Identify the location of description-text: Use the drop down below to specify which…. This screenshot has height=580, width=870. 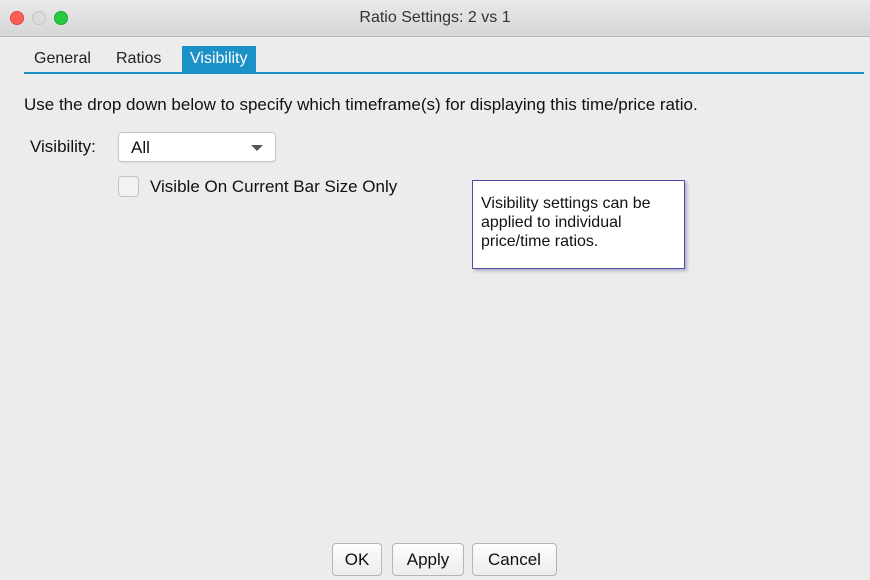
(361, 104).